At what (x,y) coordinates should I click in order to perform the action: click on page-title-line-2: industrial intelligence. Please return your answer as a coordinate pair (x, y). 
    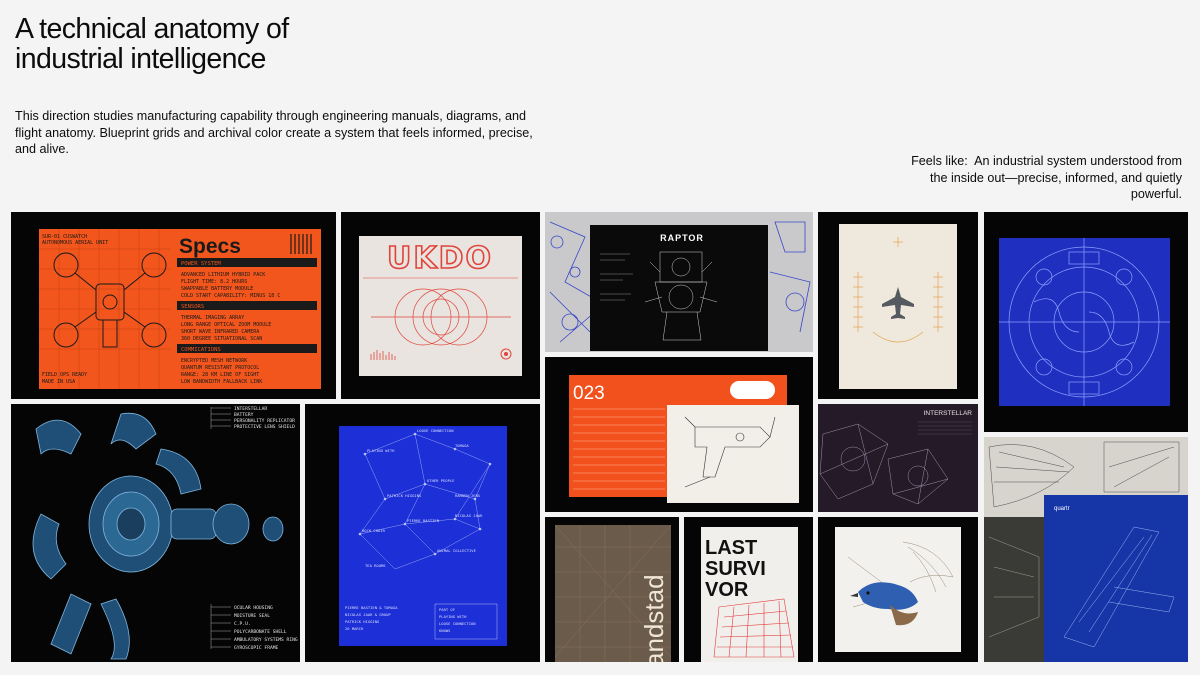
    Looking at the image, I should click on (140, 59).